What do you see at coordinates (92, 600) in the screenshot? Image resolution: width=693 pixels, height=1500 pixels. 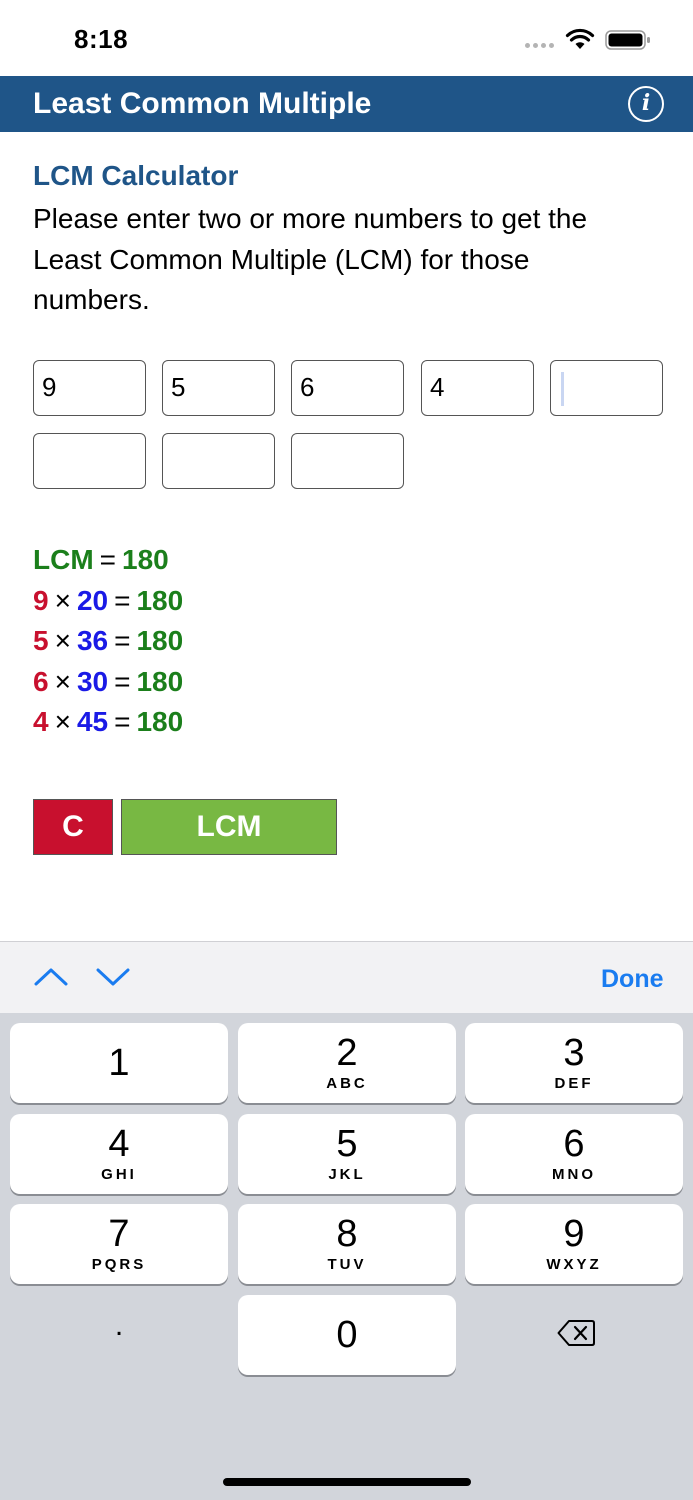 I see `row-multiplier: 20` at bounding box center [92, 600].